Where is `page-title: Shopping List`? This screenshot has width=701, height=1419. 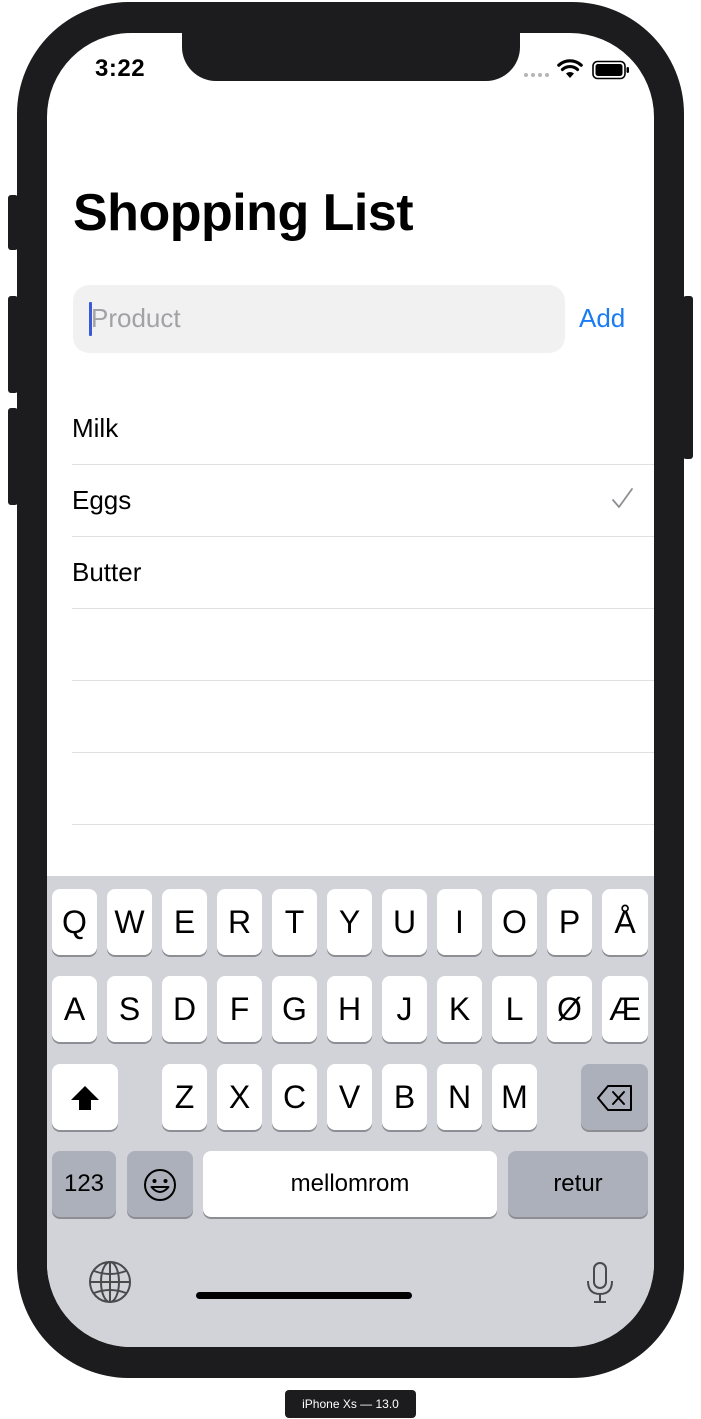
page-title: Shopping List is located at coordinates (243, 213).